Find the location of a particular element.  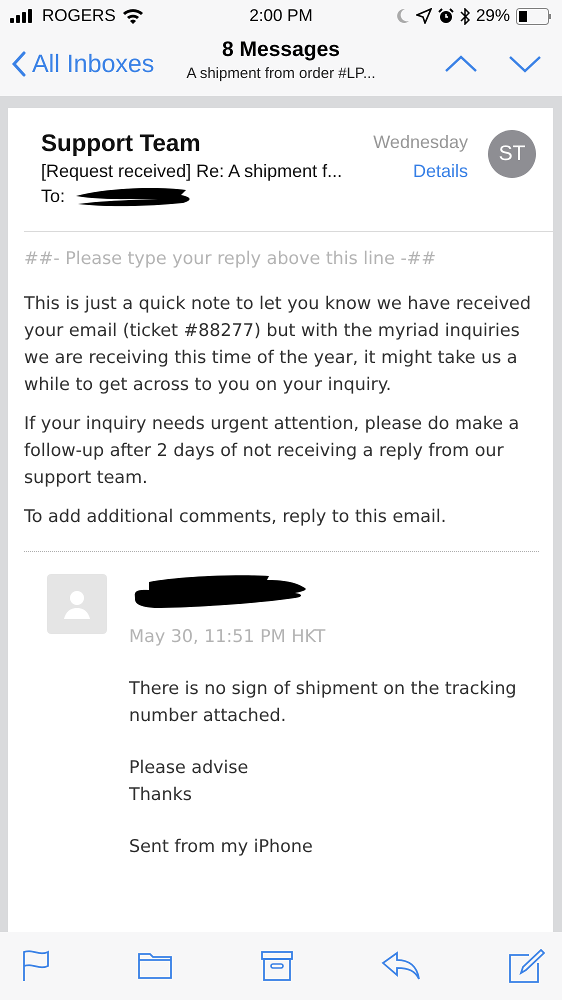

reply-above-line-marker: ##- Please type your reply above this line -## is located at coordinates (231, 259).